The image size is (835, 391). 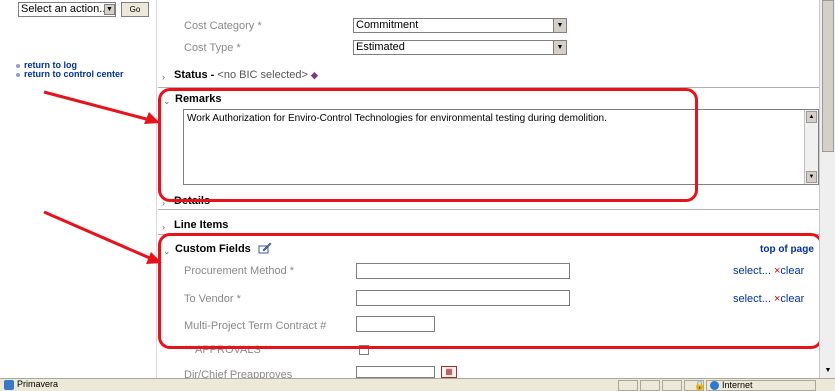 I want to click on zone-label: Internet, so click(x=737, y=385).